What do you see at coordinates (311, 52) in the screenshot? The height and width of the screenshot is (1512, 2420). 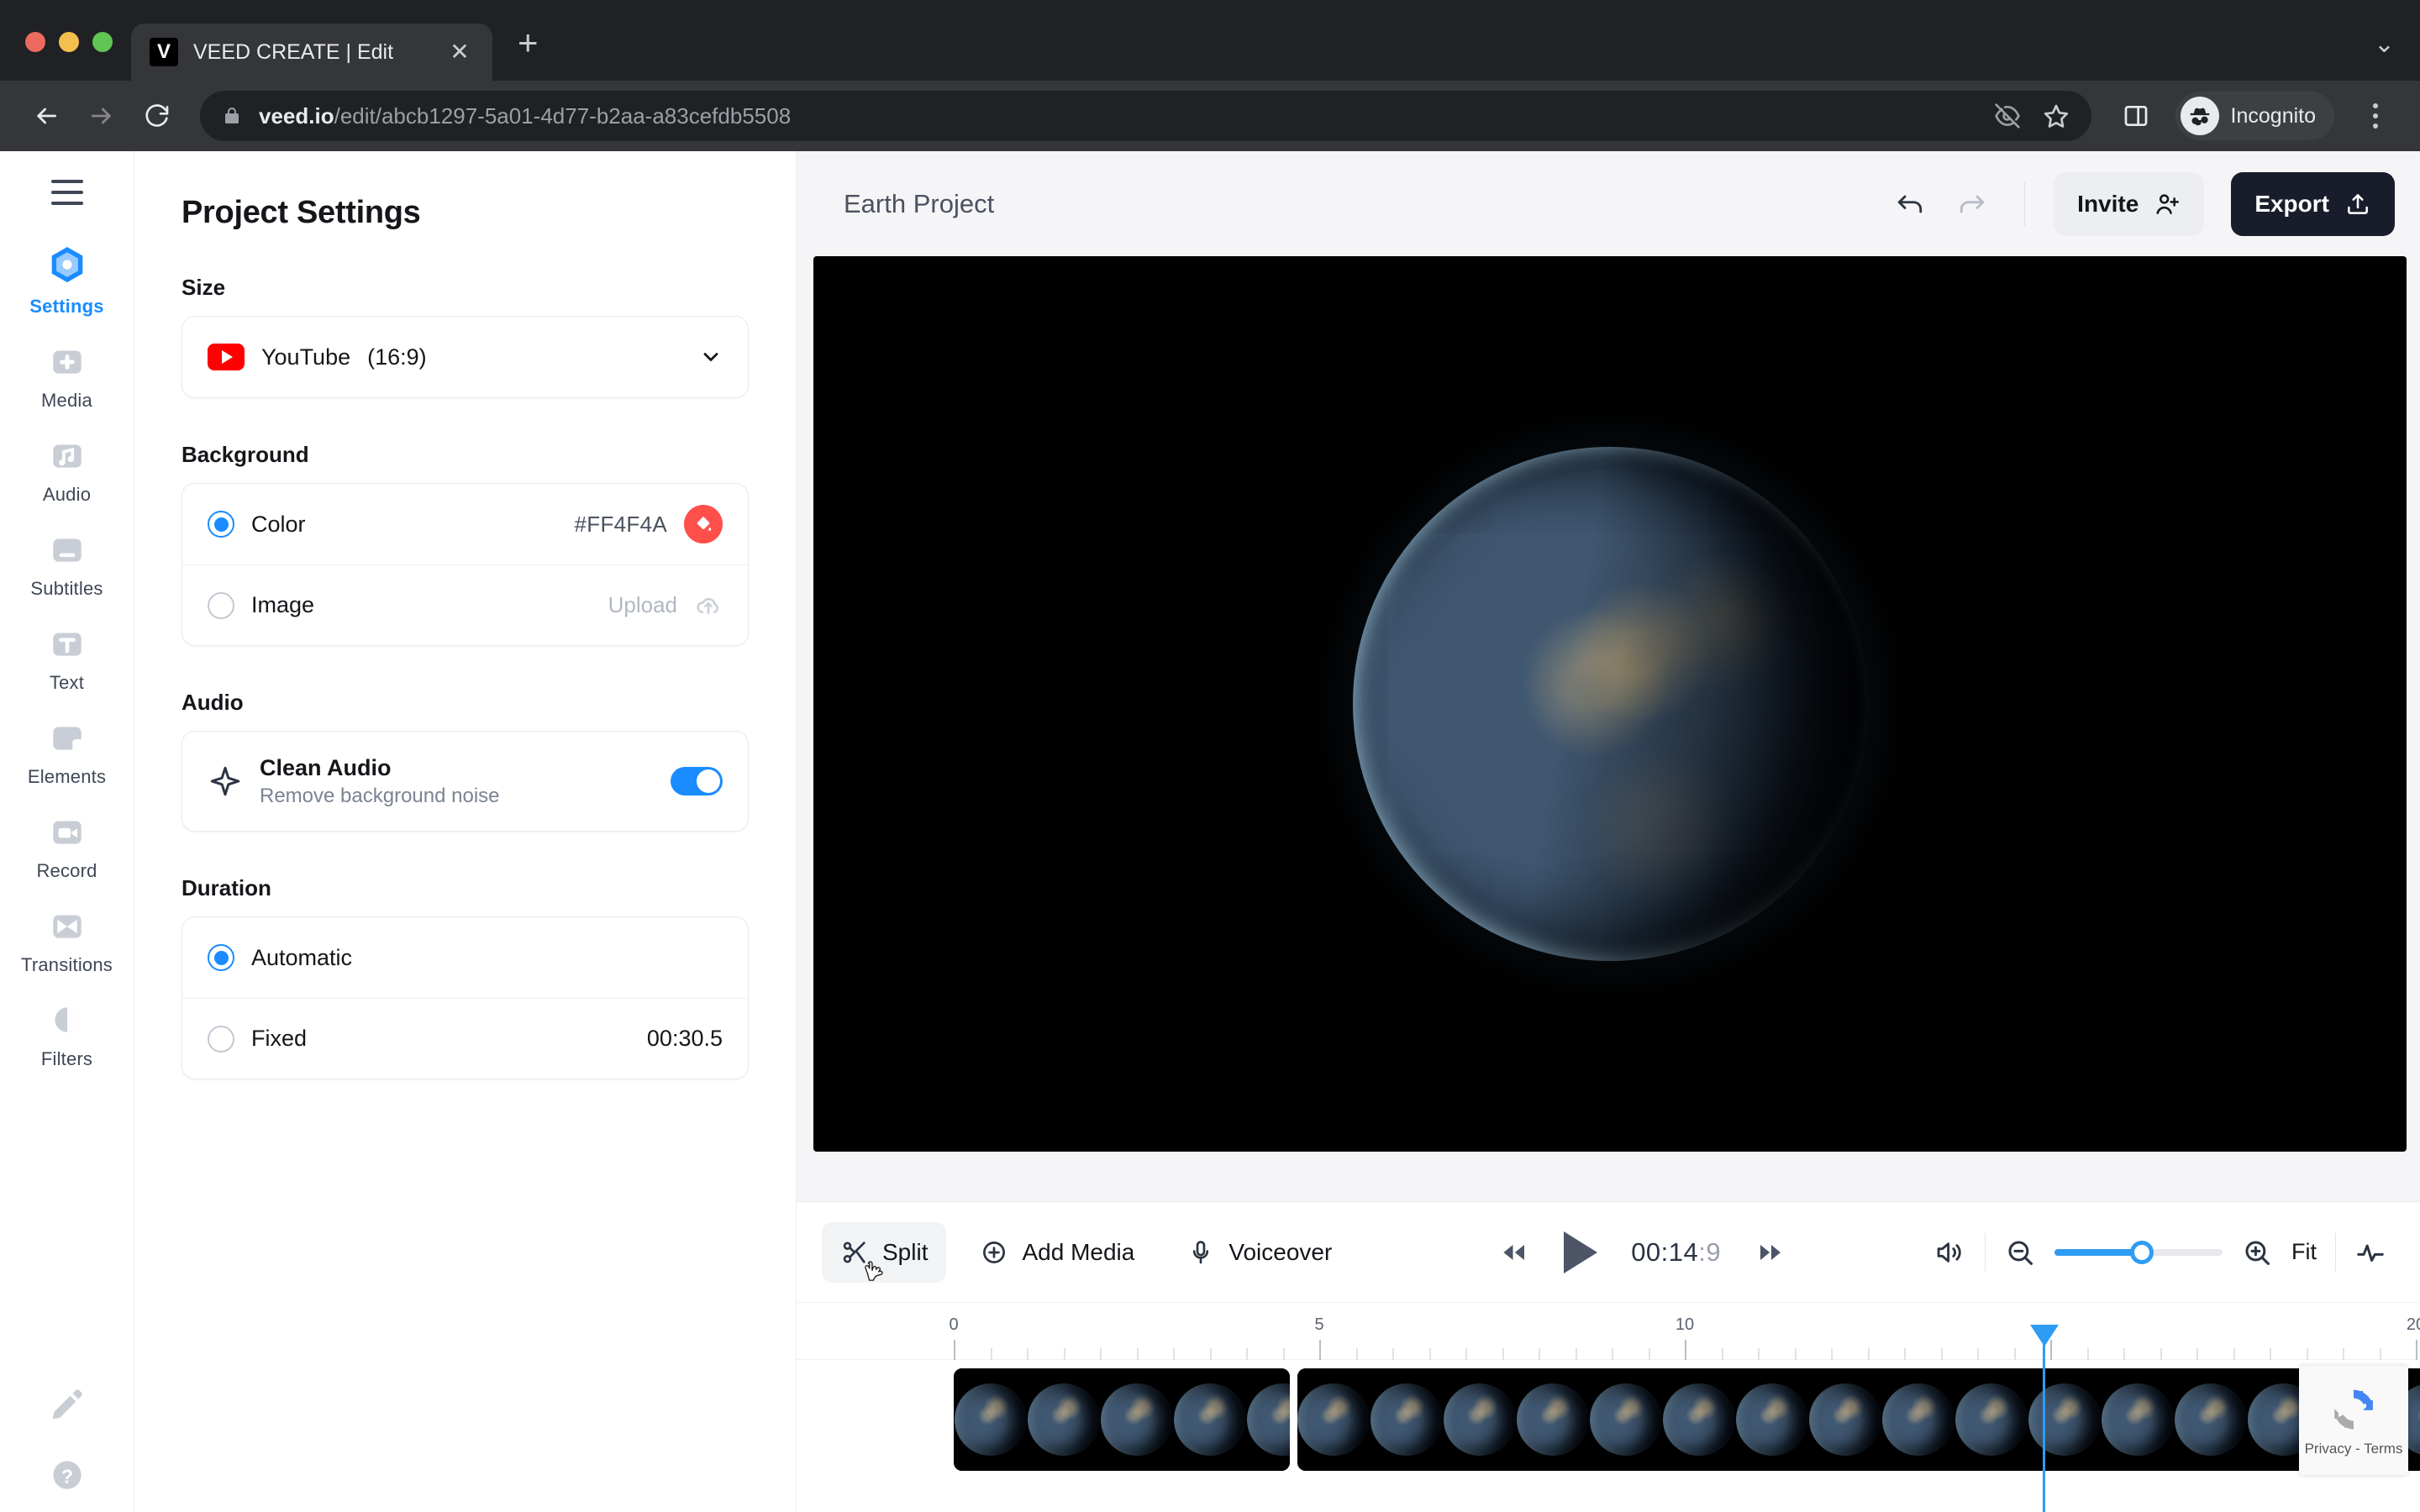 I see `browser-tab: V VEED CREATE | Edit ✕` at bounding box center [311, 52].